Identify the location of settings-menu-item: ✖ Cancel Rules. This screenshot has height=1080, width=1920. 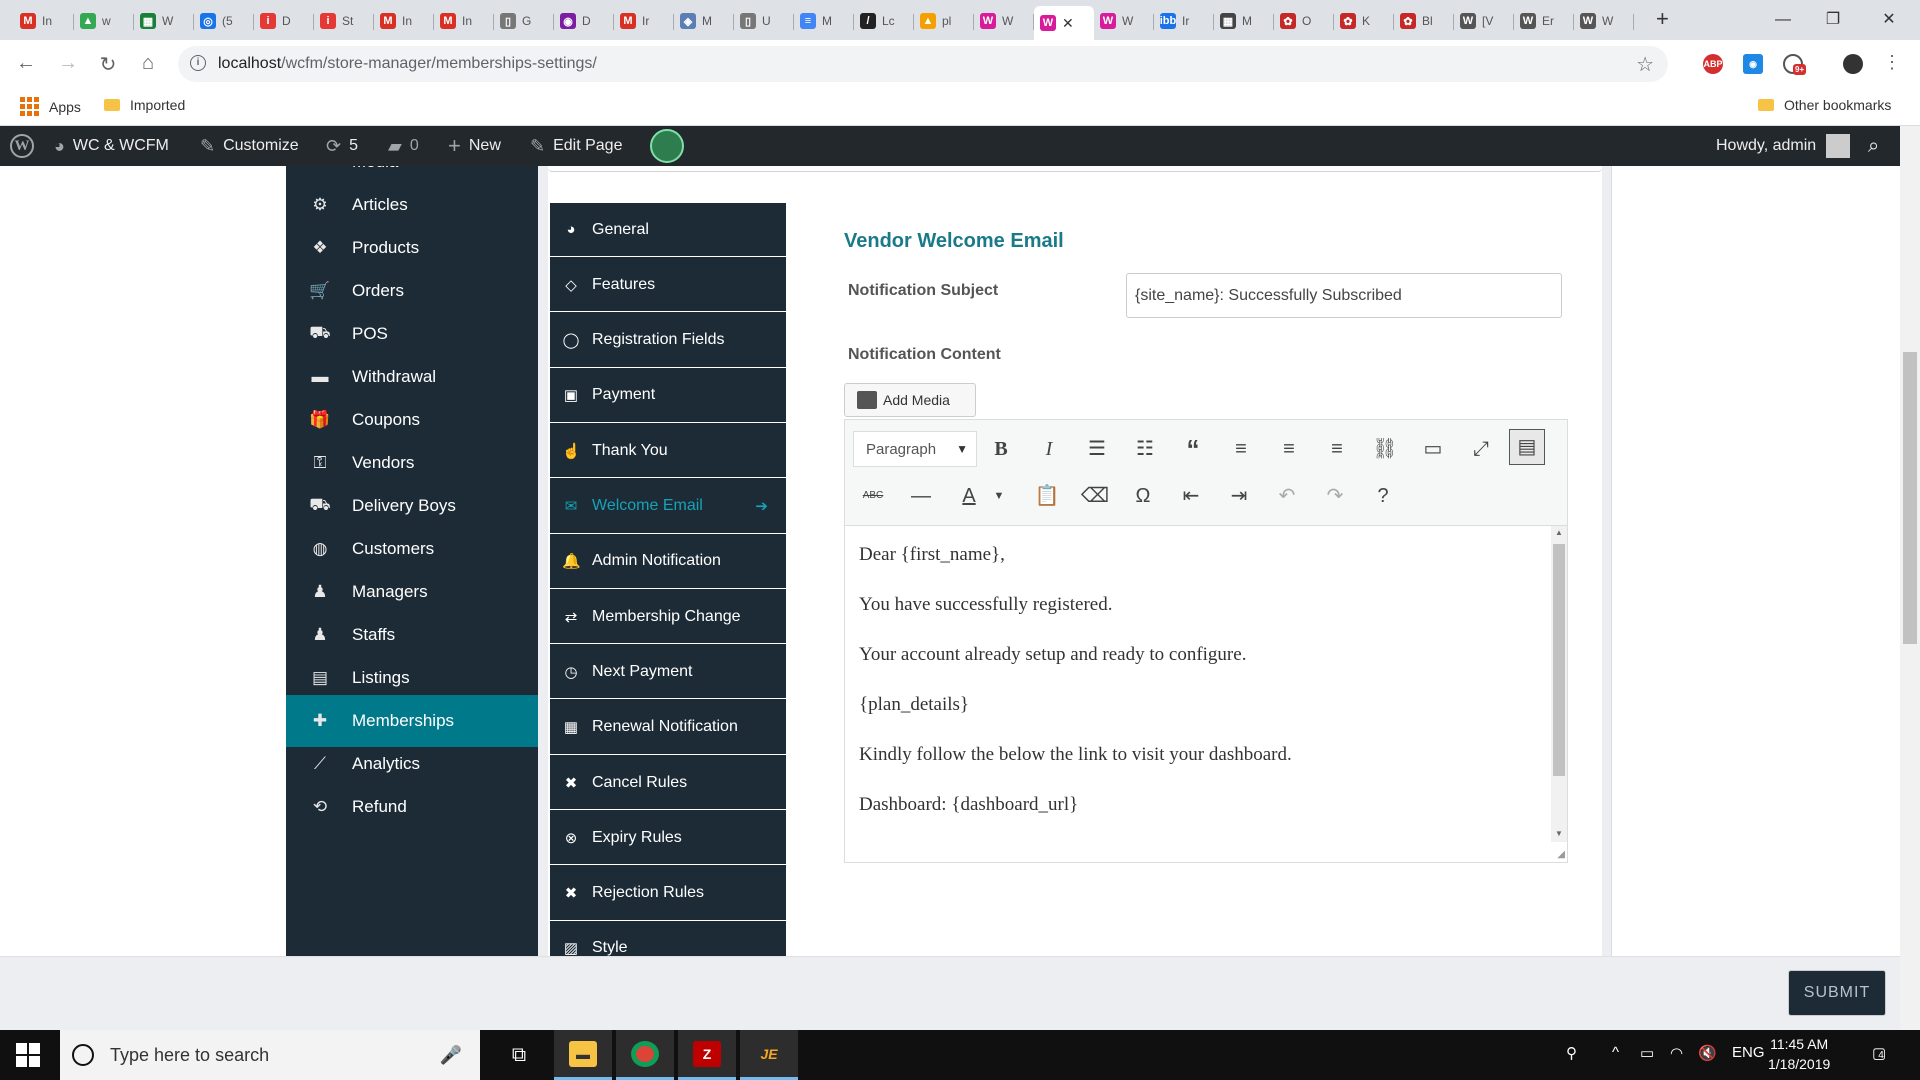
(668, 783).